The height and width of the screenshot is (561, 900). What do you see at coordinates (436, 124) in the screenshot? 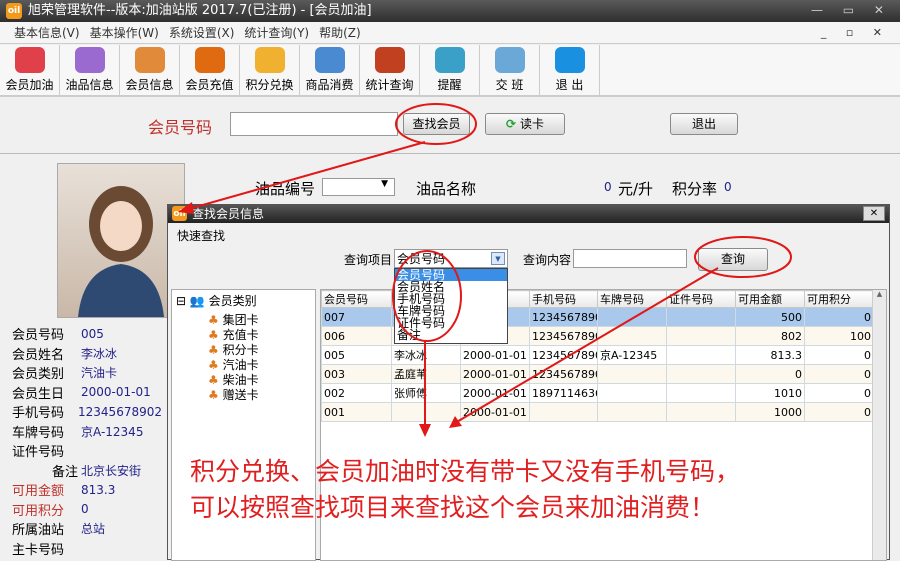
I see `highlight-ellipse-find` at bounding box center [436, 124].